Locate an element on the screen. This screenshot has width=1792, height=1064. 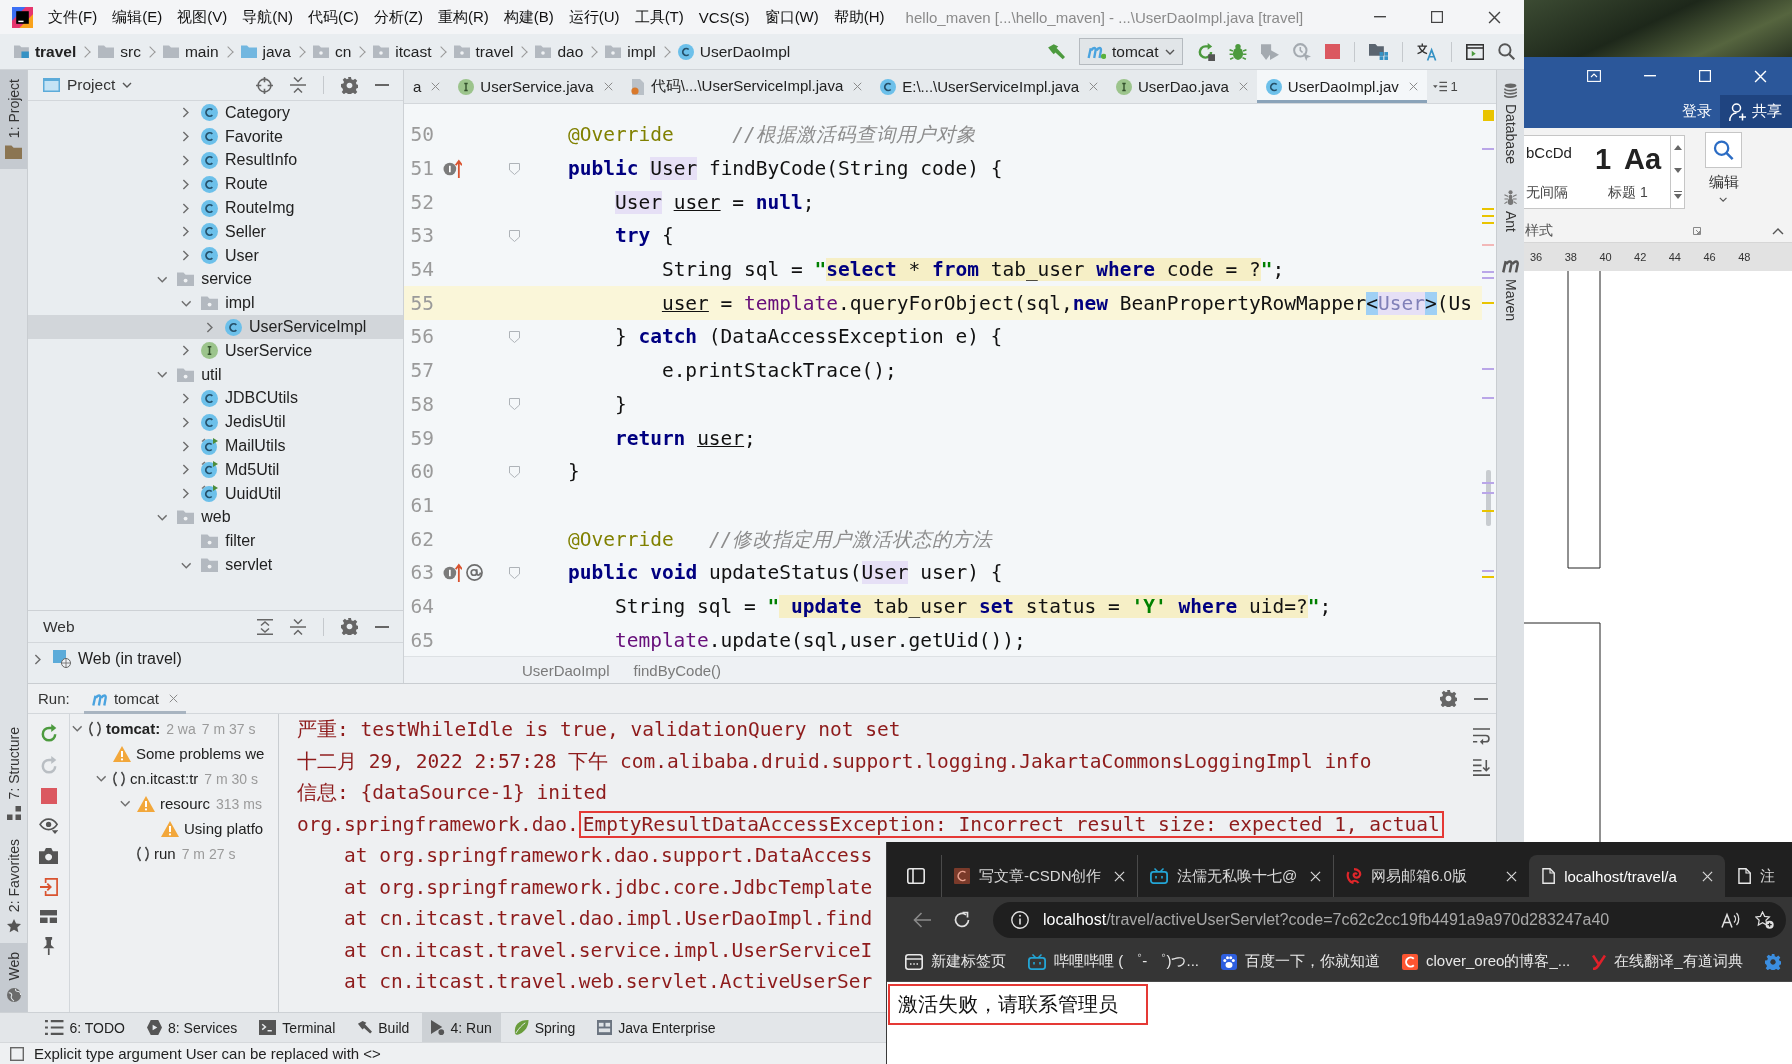
minimize-icon is located at coordinates (1650, 76).